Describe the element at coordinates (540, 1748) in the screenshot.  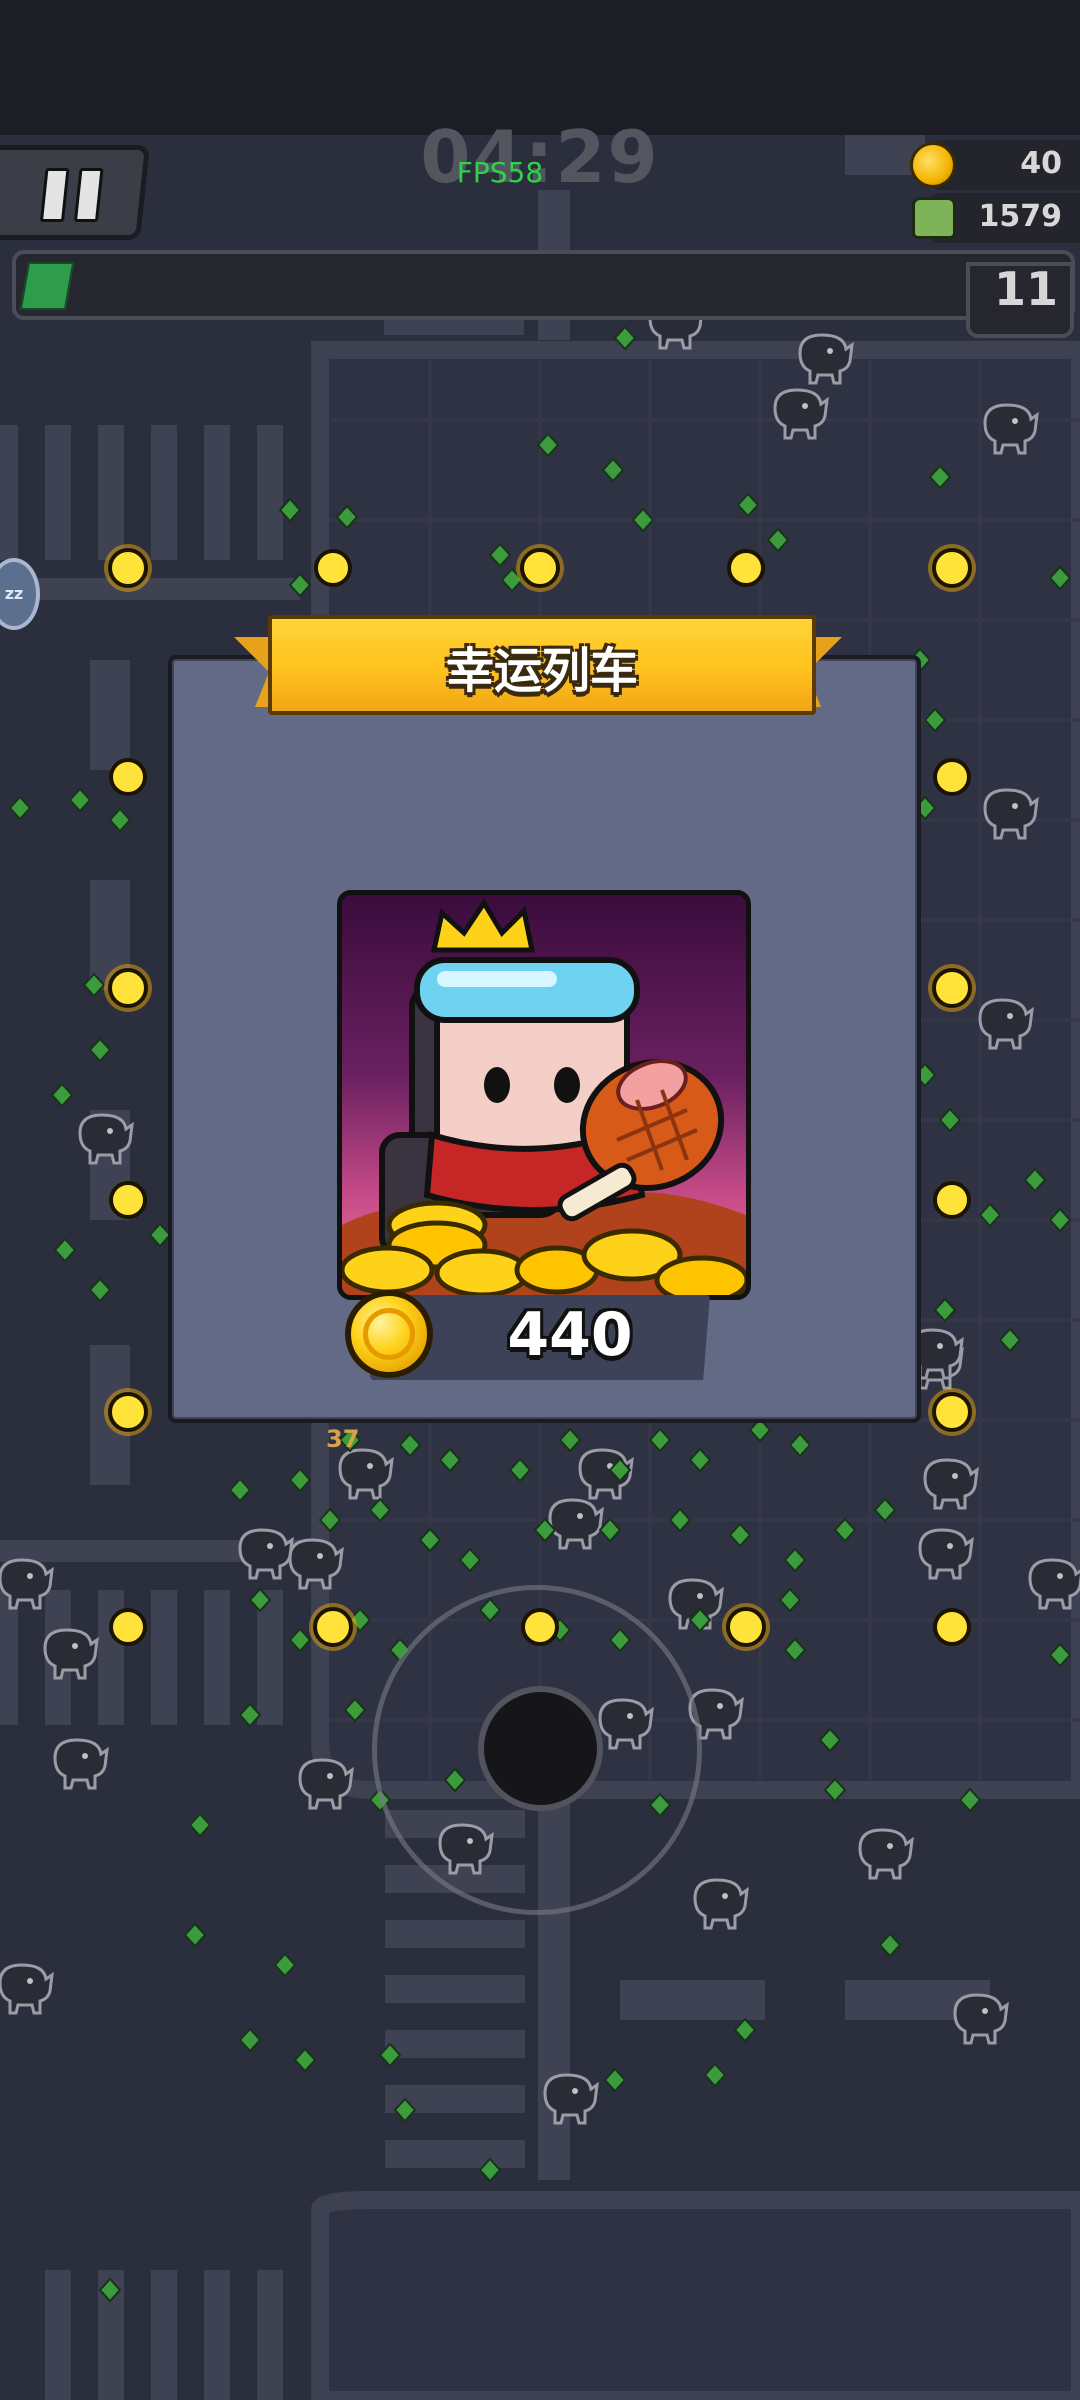
I see `joystick-knob` at that location.